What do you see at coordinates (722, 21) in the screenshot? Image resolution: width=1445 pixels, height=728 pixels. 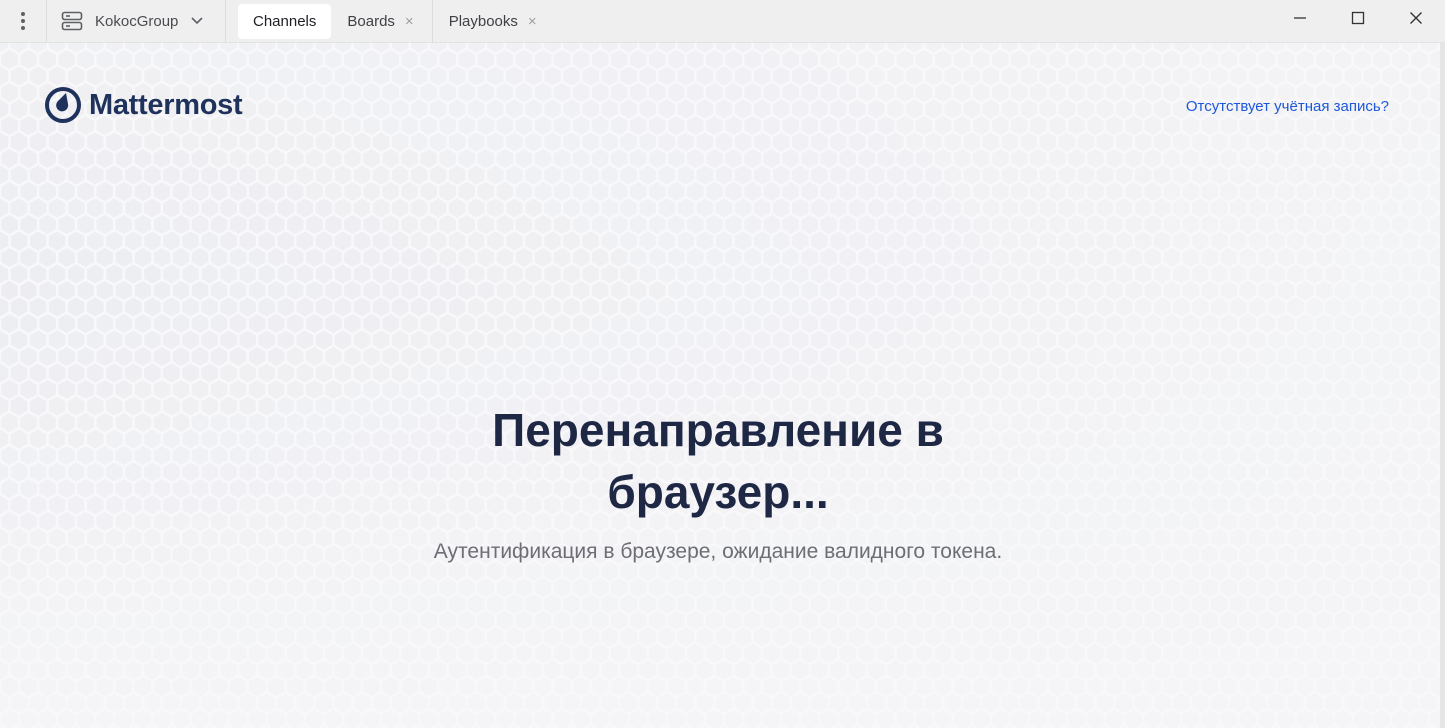 I see `title-bar: KokocGroup Channels Boards × Playbooks ×` at bounding box center [722, 21].